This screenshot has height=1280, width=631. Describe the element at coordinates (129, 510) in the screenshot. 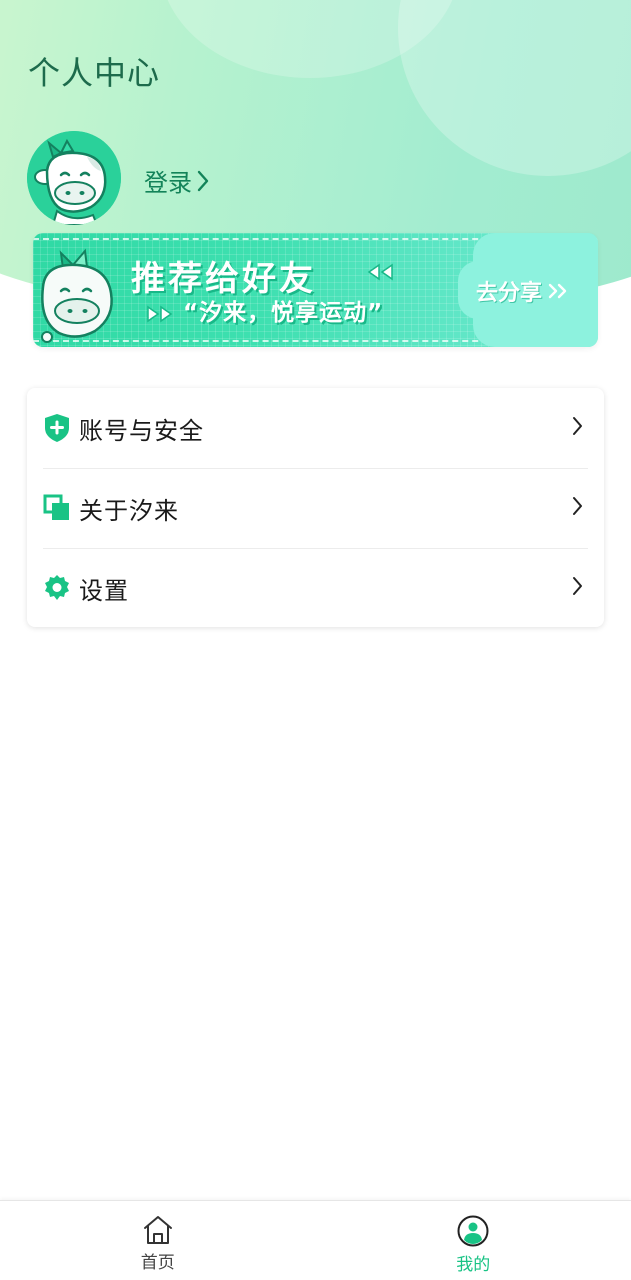

I see `menu-item-label: 关于汐来` at that location.